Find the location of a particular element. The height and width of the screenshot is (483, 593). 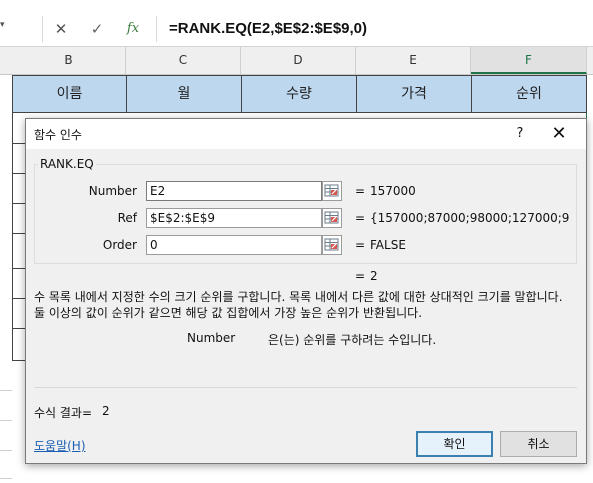

close-icon: ✕ is located at coordinates (559, 134).